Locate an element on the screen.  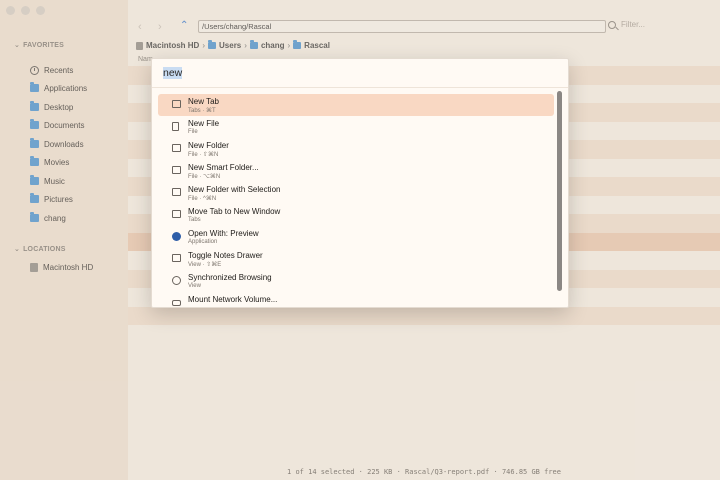
divider is located at coordinates (360, 87).